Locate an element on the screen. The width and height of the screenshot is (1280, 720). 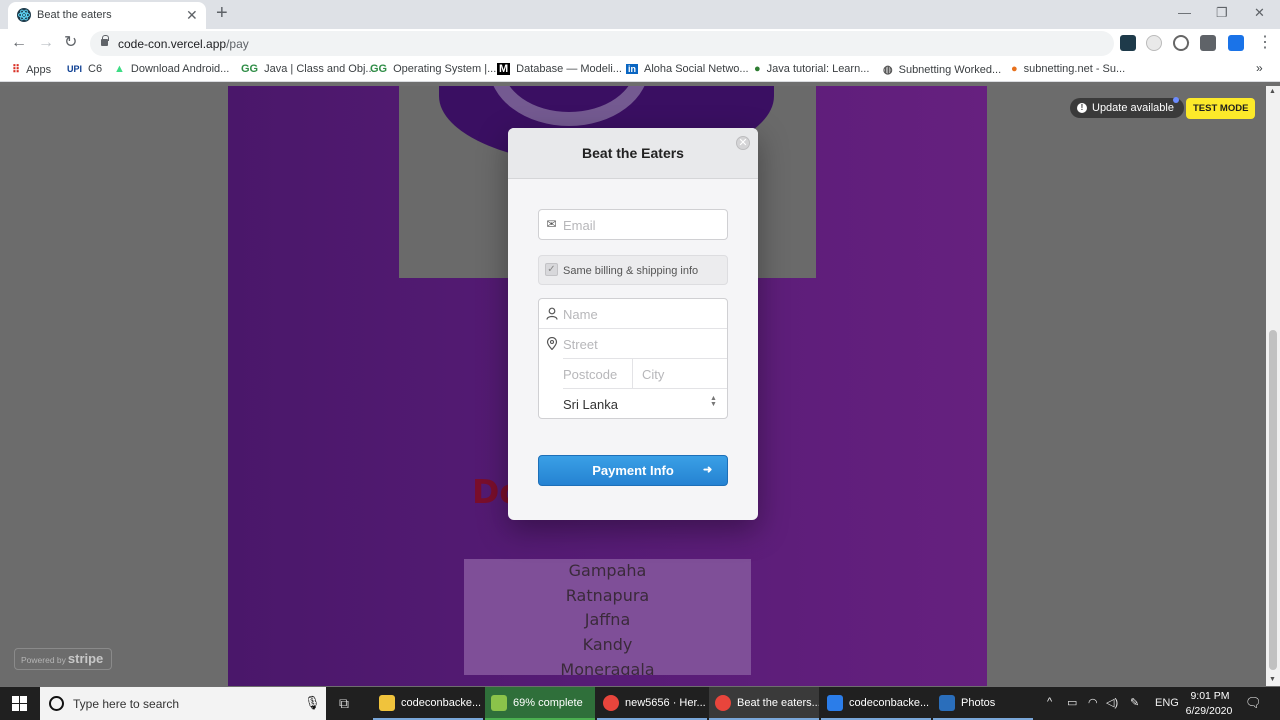
pen-icon: ✎ is located at coordinates (1134, 702).